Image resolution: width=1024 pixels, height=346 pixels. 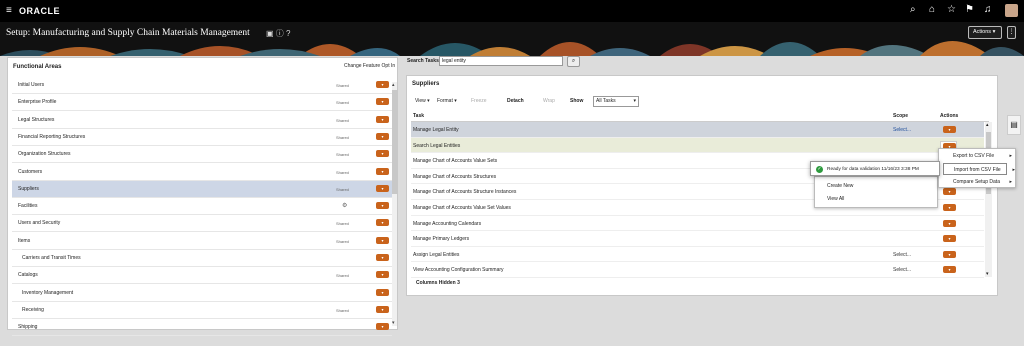 I want to click on task-link: Search Legal Entities, so click(x=436, y=146).